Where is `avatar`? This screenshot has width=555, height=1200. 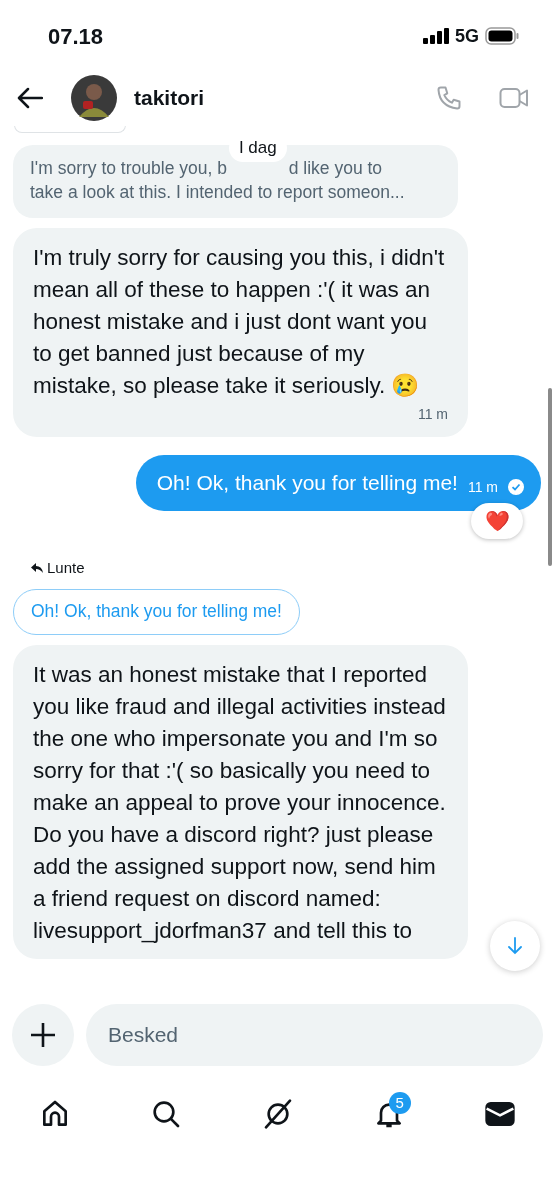
avatar is located at coordinates (94, 98).